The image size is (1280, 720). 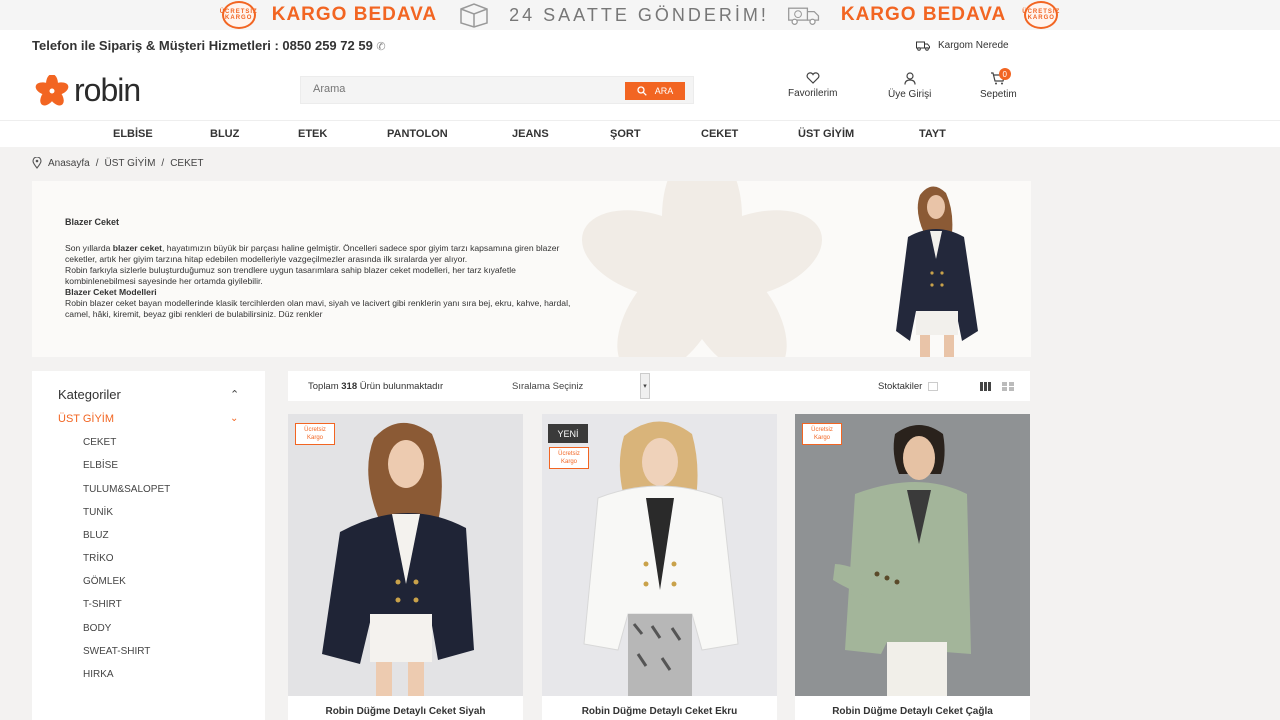 What do you see at coordinates (702, 269) in the screenshot?
I see `flower-watermark-icon` at bounding box center [702, 269].